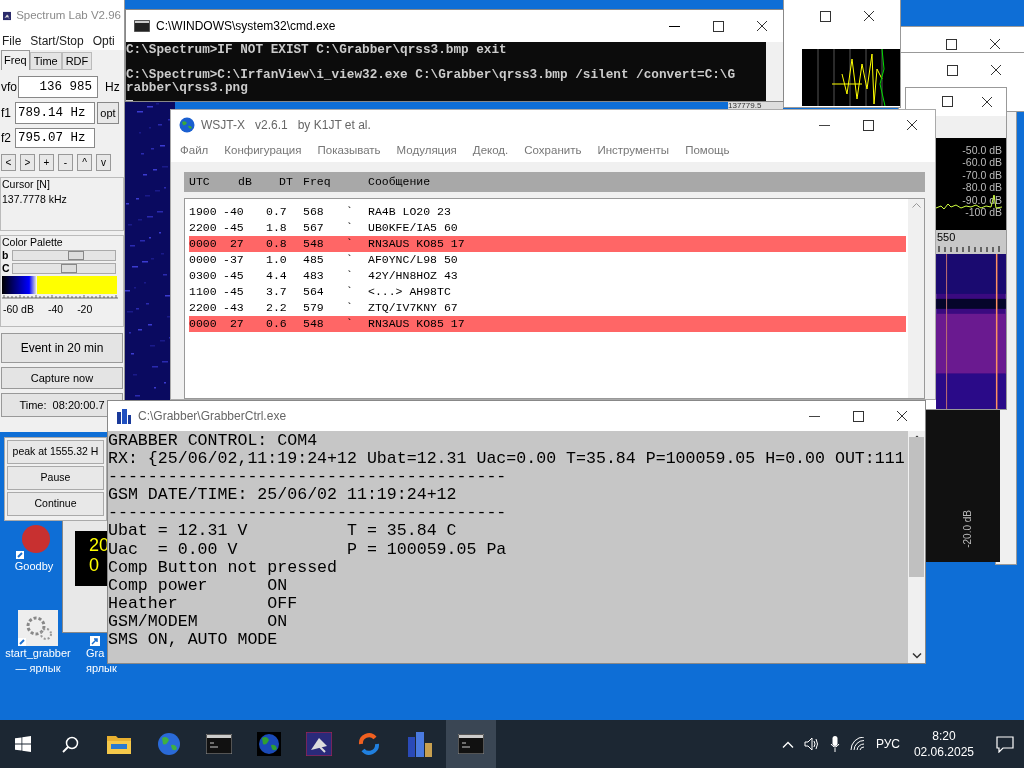  Describe the element at coordinates (547, 276) in the screenshot. I see `decode-row: 0300 -45 4.4 483 ` 42Y/HN8HOZ 43` at that location.